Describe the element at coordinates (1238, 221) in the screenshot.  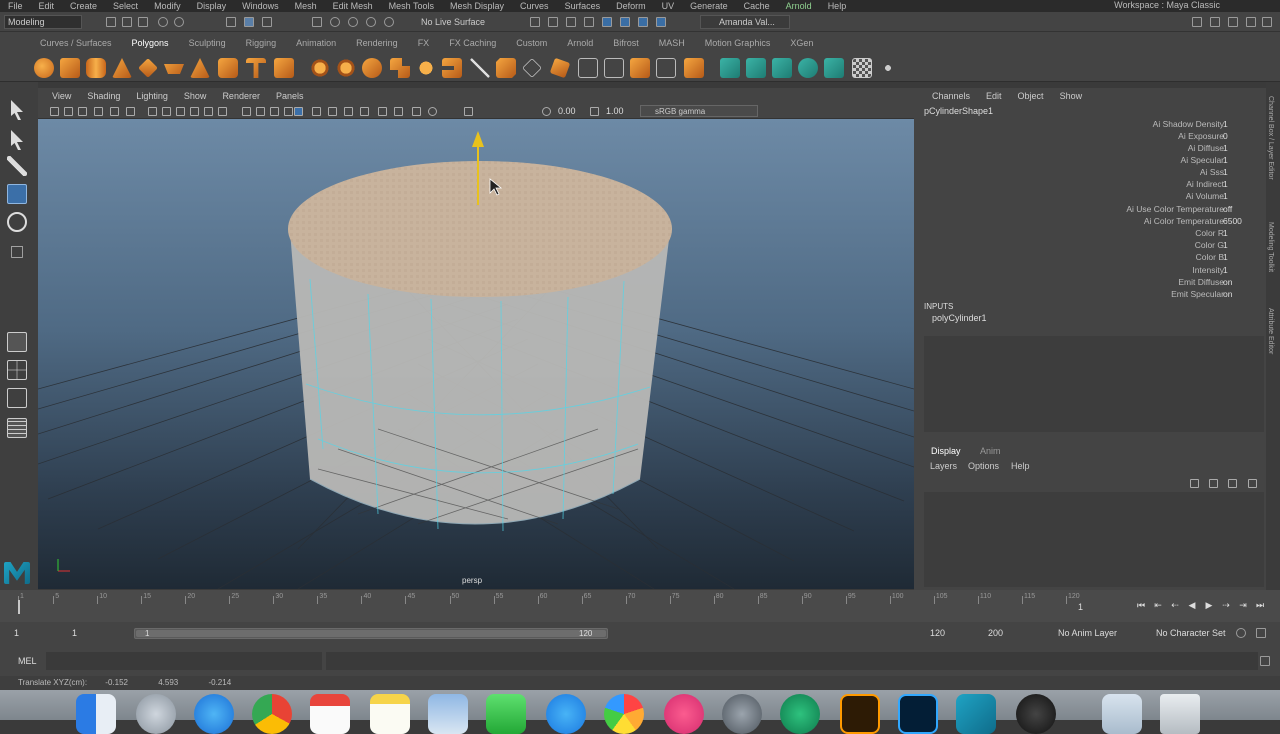
I see `attr-value: 6500` at that location.